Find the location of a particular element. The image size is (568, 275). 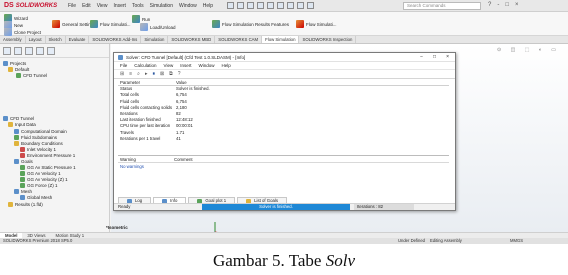

options-icon is located at coordinates (311, 5).